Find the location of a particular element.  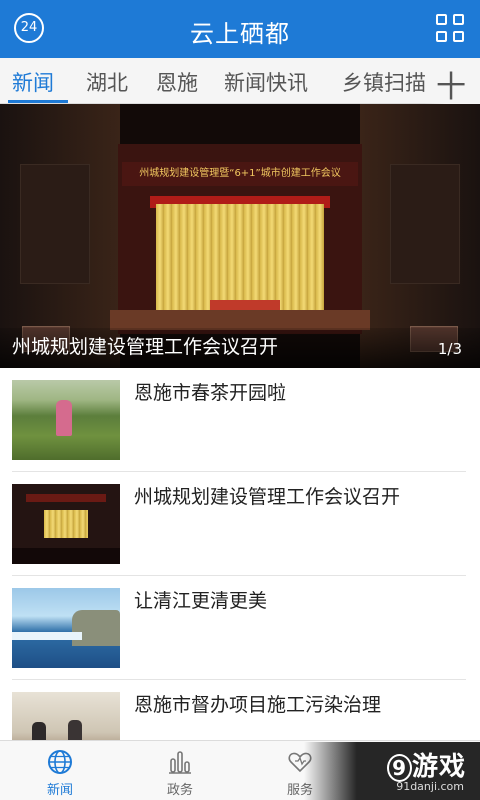

add-category-button: 十 is located at coordinates (452, 81).